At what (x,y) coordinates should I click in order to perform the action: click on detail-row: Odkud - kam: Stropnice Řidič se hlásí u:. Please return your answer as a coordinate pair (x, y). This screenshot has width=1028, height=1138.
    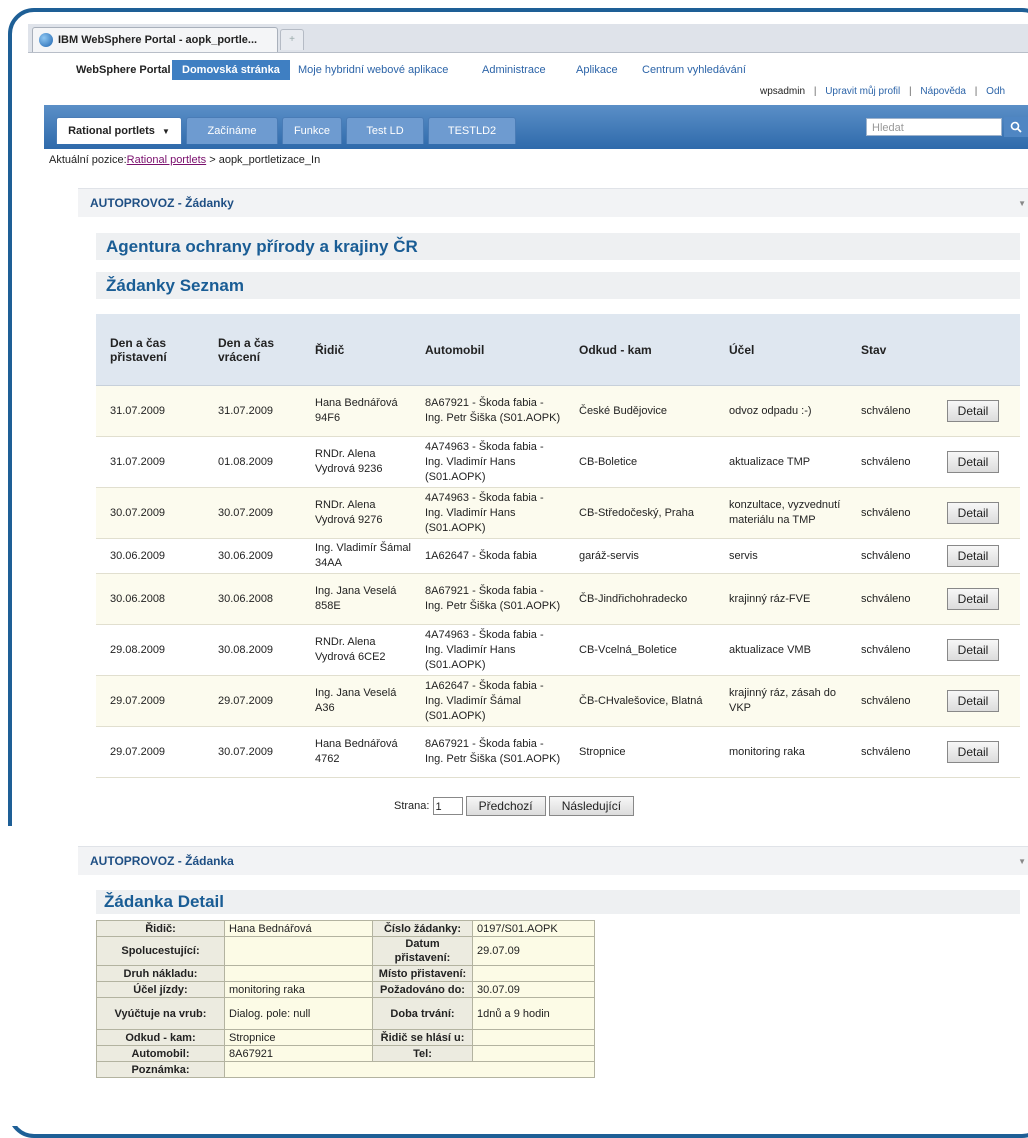
    Looking at the image, I should click on (345, 1037).